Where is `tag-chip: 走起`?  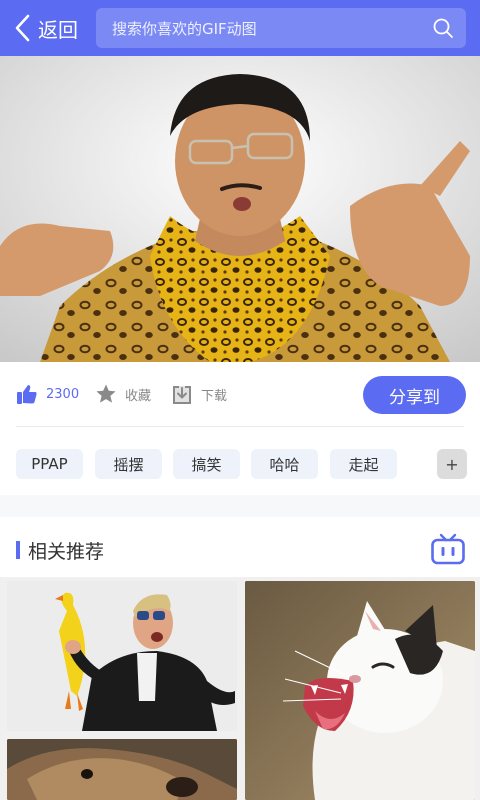 tag-chip: 走起 is located at coordinates (363, 464).